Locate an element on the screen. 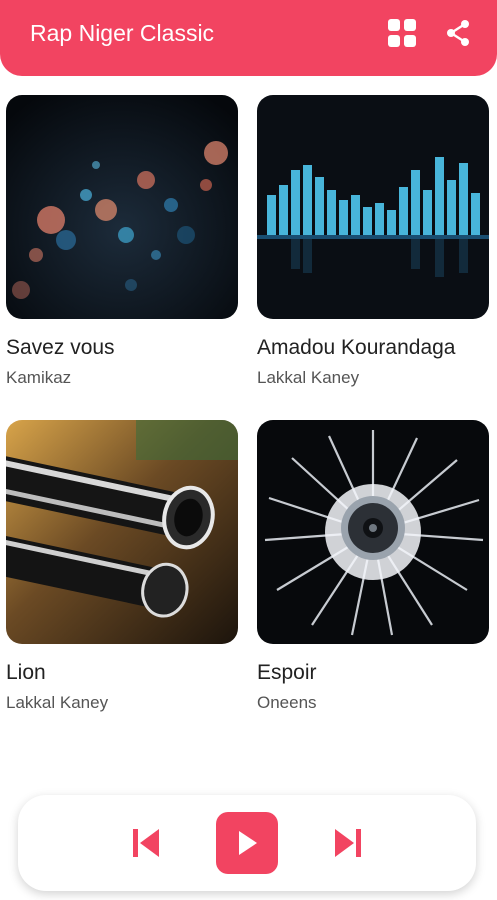  app-title: Rap Niger Classic is located at coordinates (122, 32).